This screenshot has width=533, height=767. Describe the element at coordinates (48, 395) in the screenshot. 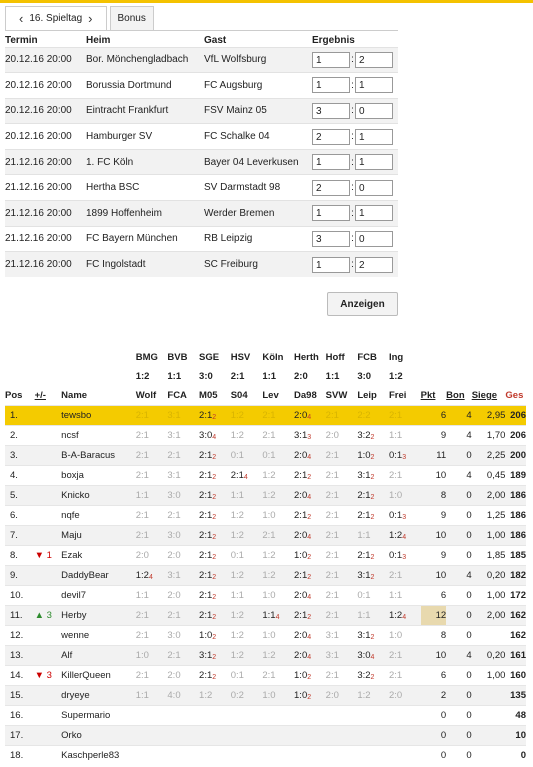

I see `col-diff: +/-` at that location.